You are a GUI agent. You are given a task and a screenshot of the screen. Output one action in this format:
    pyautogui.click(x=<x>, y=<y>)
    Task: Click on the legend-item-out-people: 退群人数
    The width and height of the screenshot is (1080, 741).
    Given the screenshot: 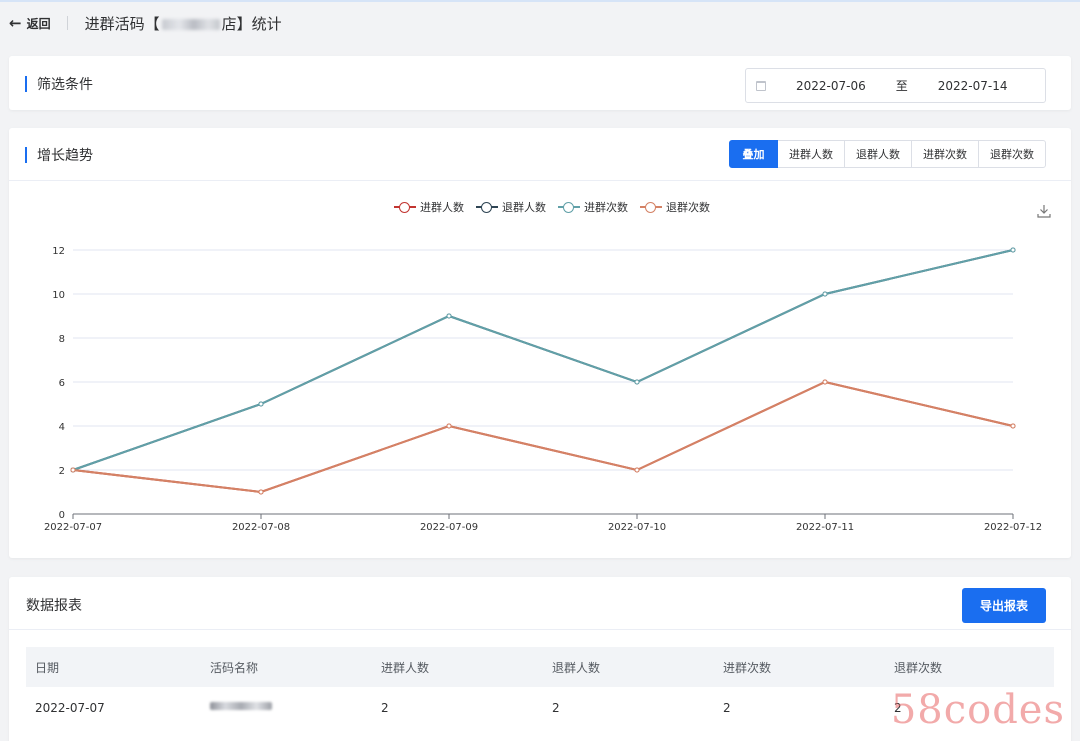 What is the action you would take?
    pyautogui.click(x=511, y=207)
    